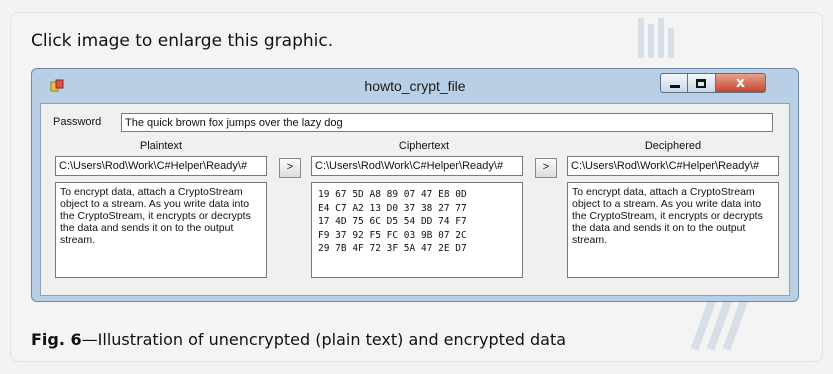 This screenshot has height=374, width=833. Describe the element at coordinates (673, 166) in the screenshot. I see `deciphered-path-input: C:\Users\Rod\Work\C#Helper\Ready\#` at that location.